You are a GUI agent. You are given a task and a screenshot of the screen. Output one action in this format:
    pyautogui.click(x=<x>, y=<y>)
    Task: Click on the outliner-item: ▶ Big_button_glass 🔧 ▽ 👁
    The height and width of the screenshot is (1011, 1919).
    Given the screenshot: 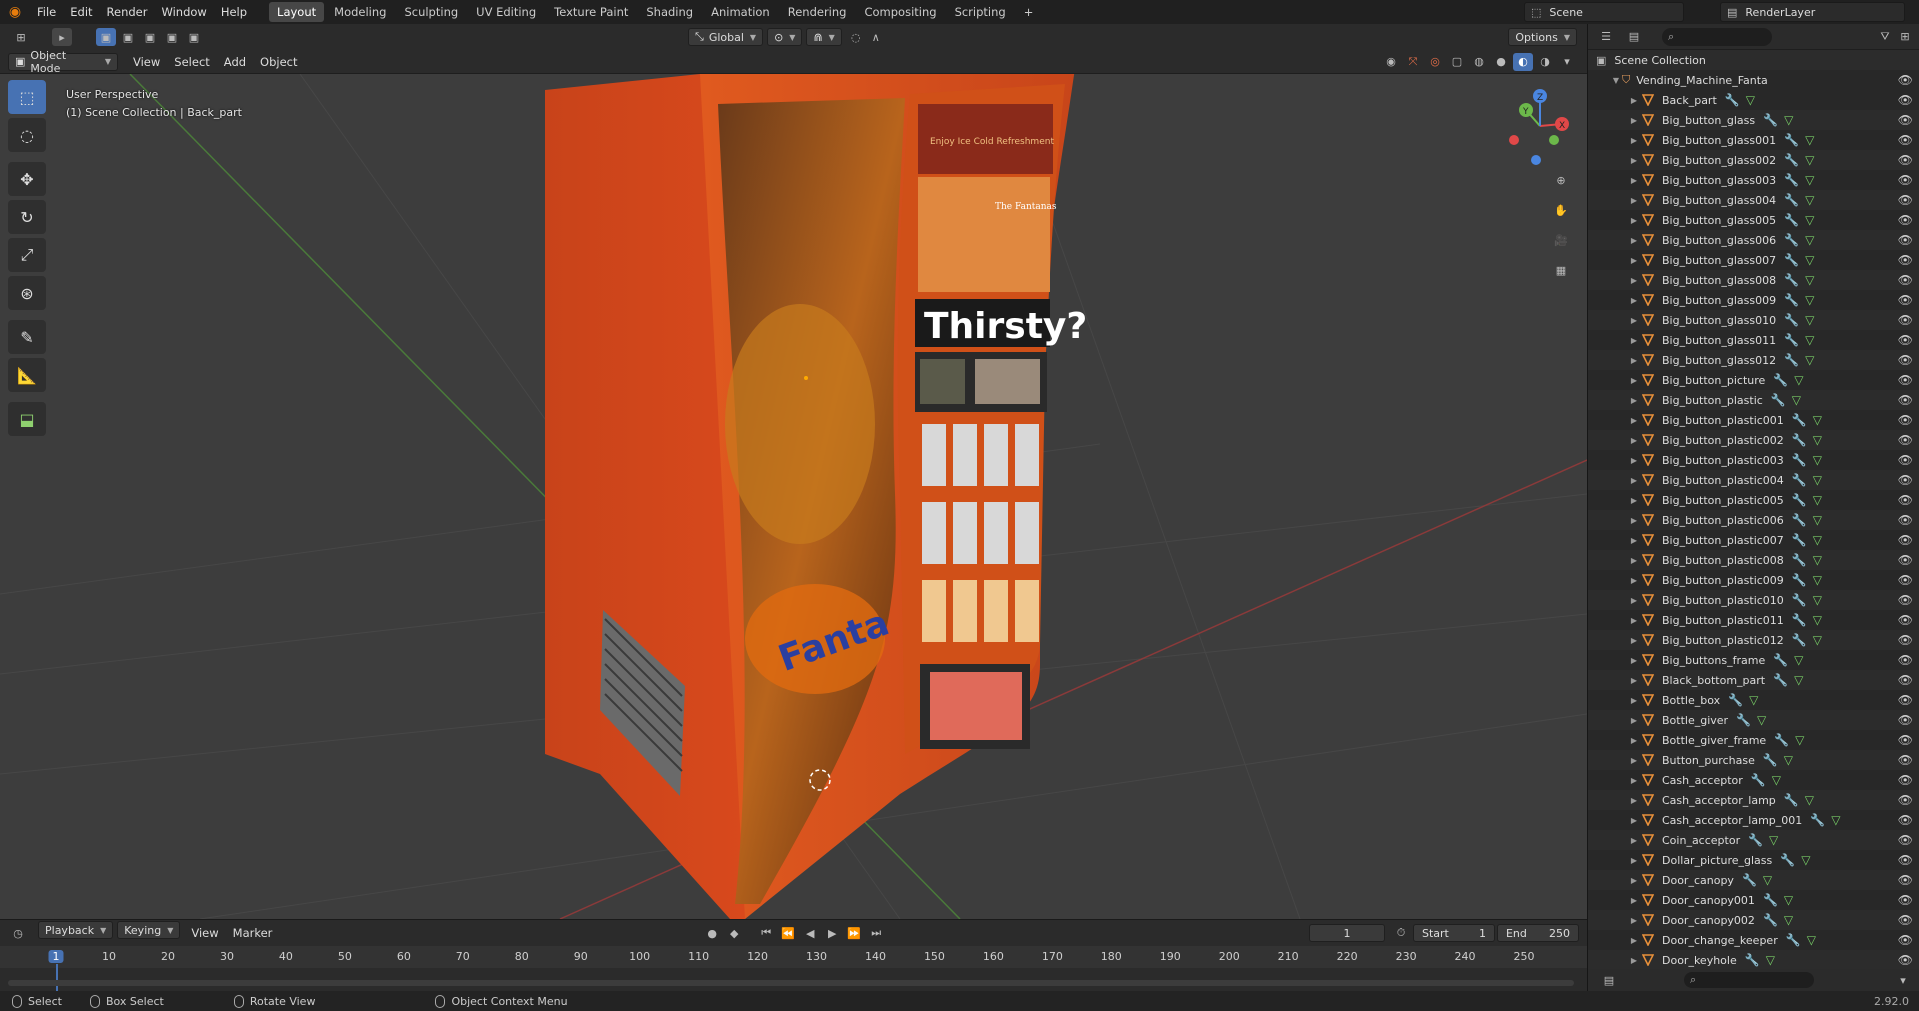 What is the action you would take?
    pyautogui.click(x=1753, y=120)
    